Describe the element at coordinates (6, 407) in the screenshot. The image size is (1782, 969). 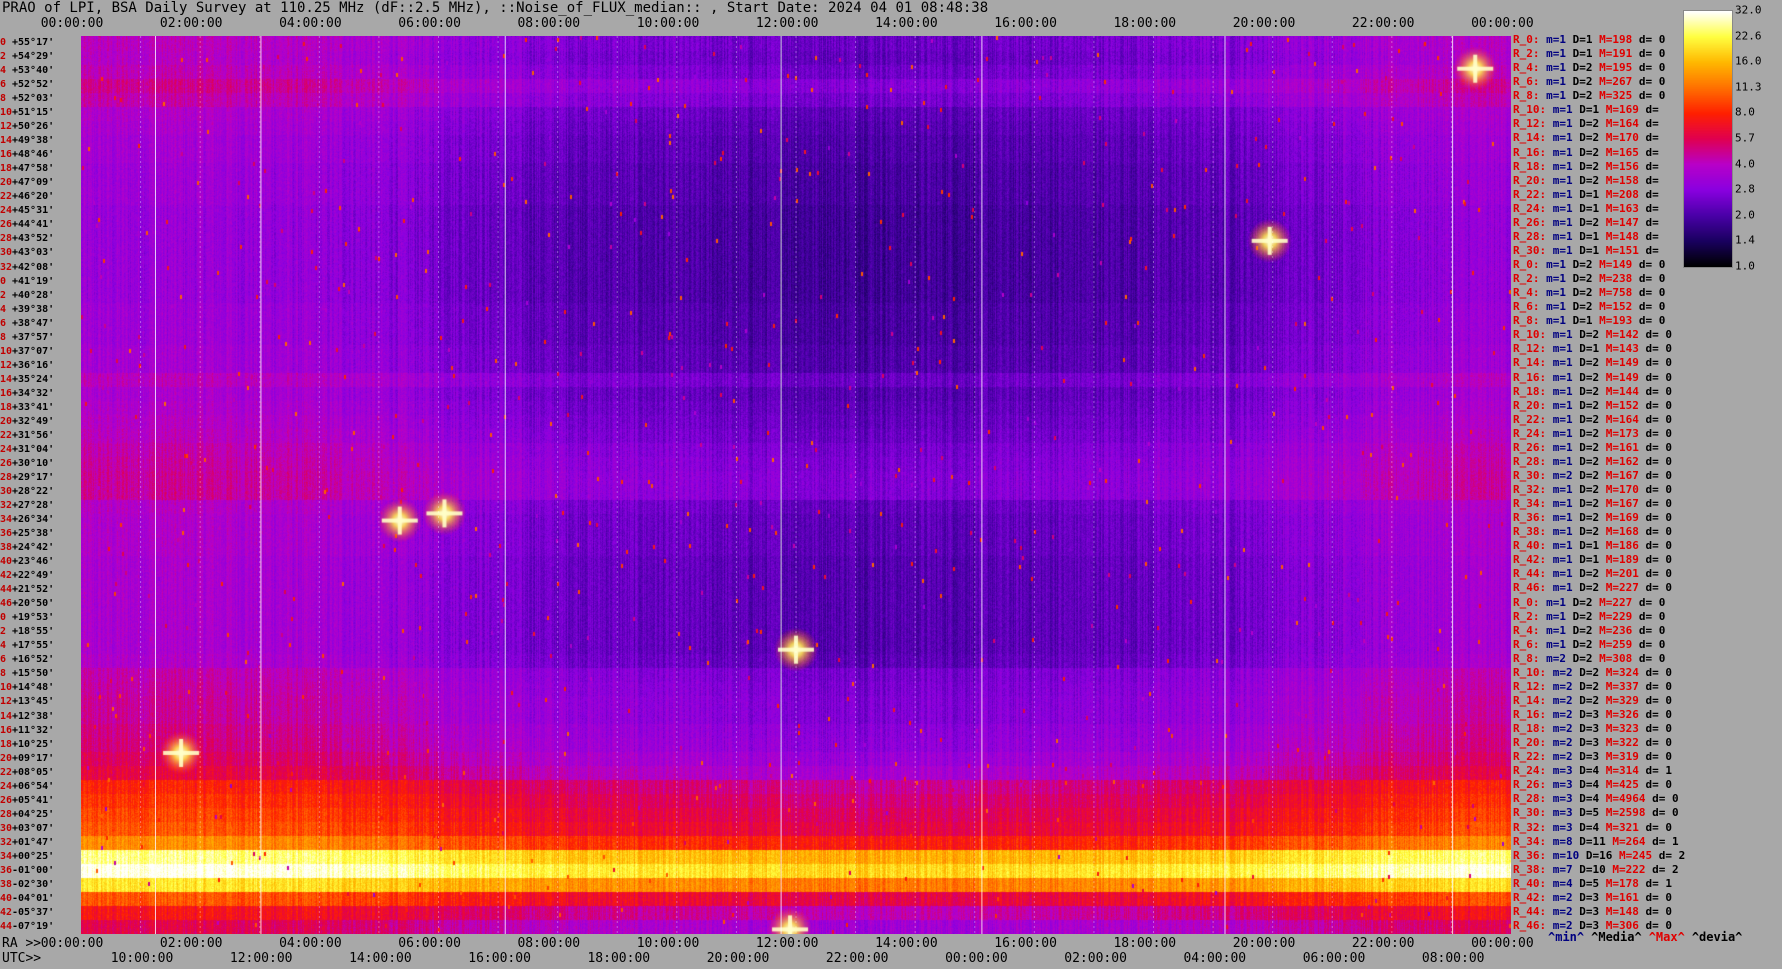
I see `beam-index: 18` at that location.